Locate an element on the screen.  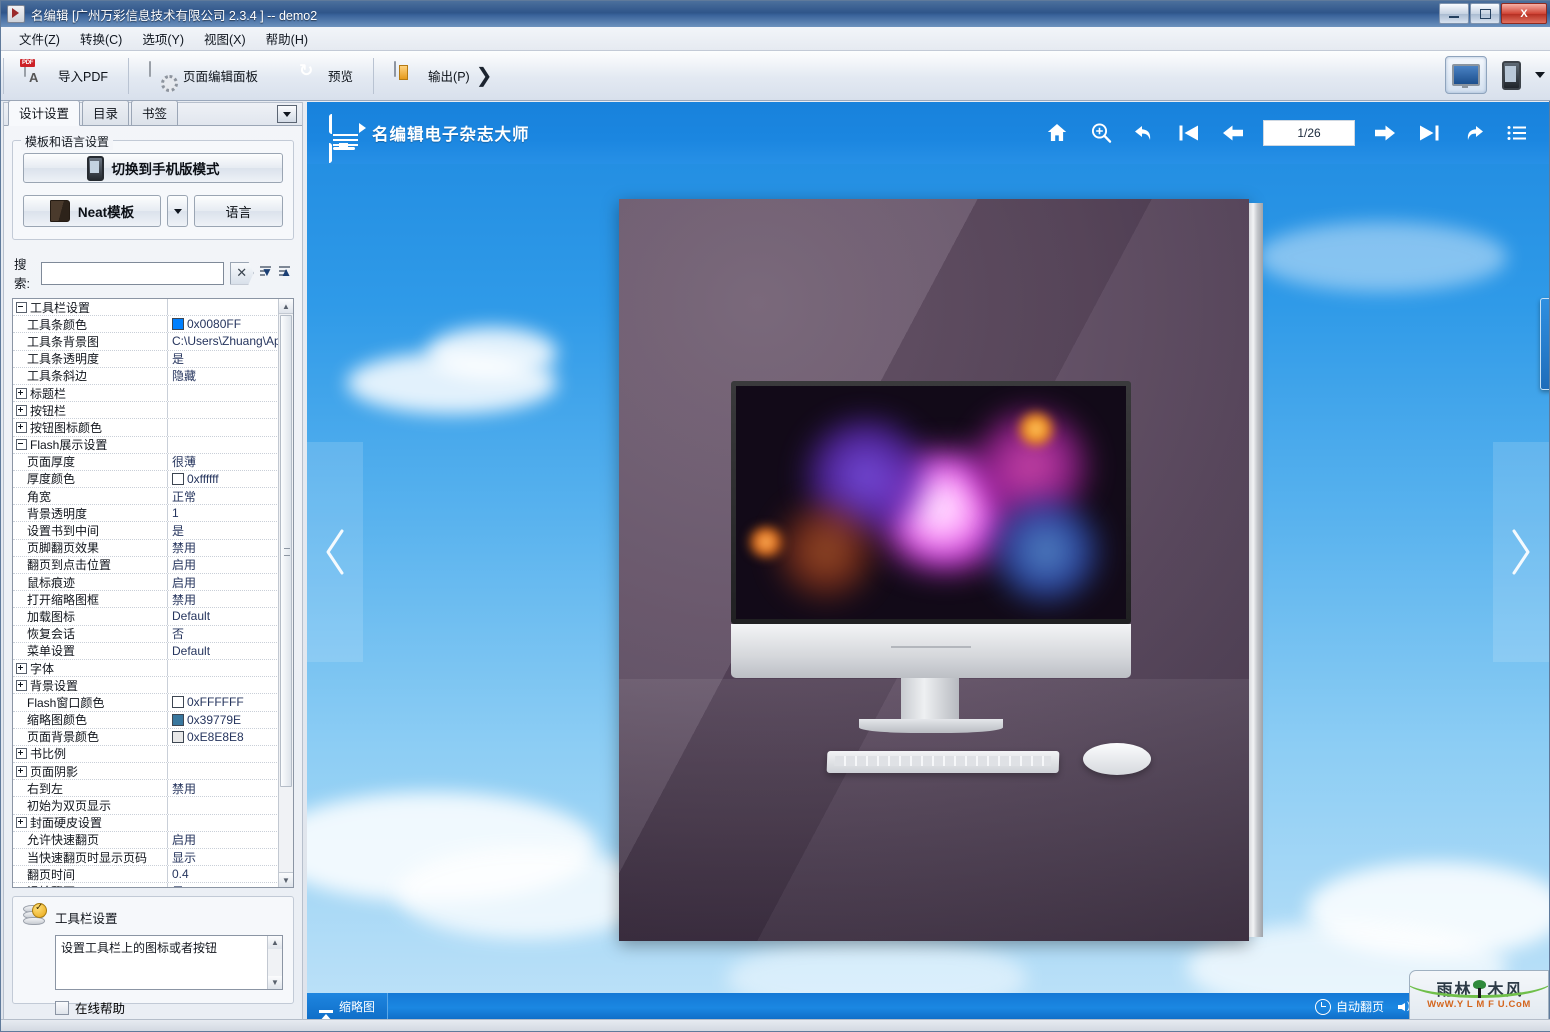
property-value: 否 is located at coordinates (223, 633).